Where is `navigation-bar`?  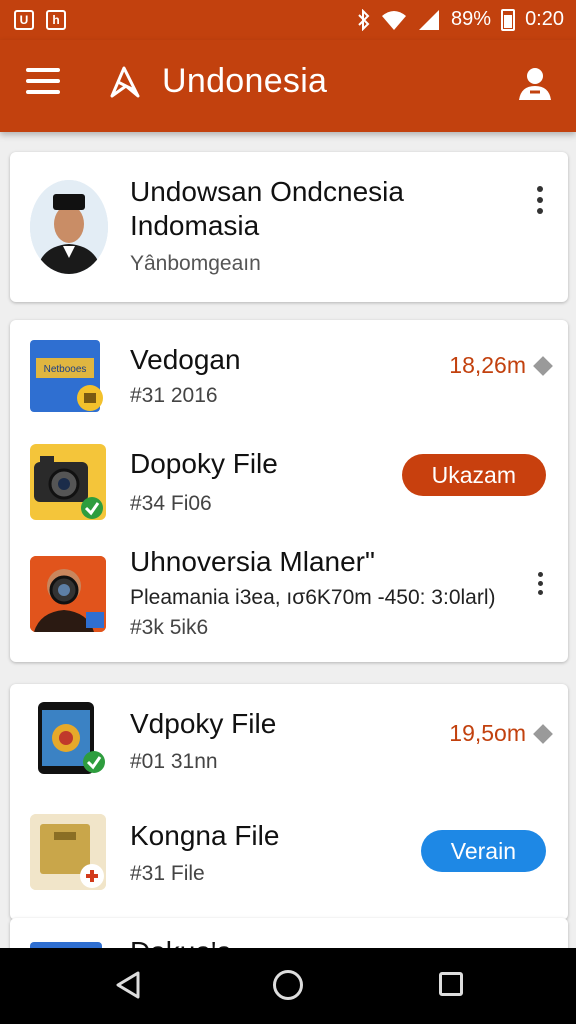
navigation-bar is located at coordinates (288, 986).